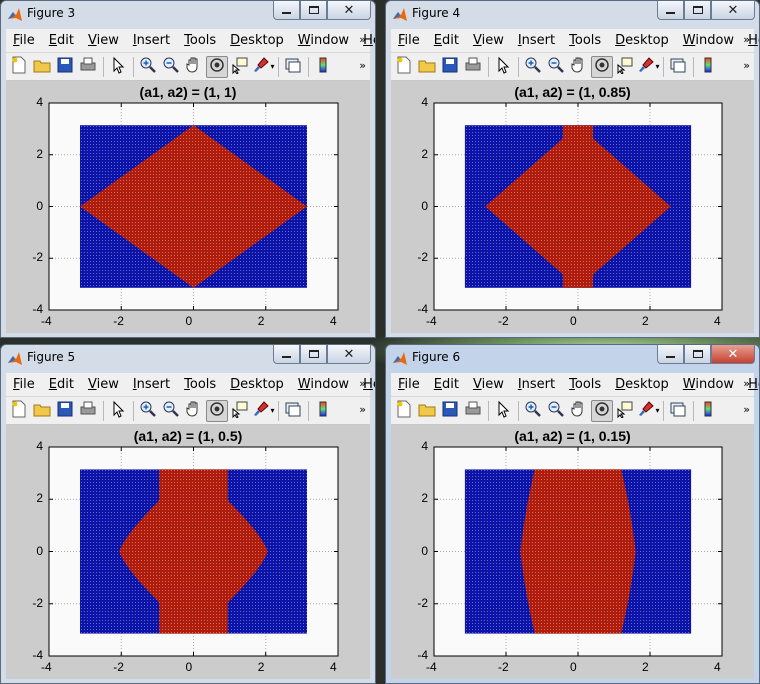  I want to click on window-titlebar: Figure 6 ✕, so click(572, 359).